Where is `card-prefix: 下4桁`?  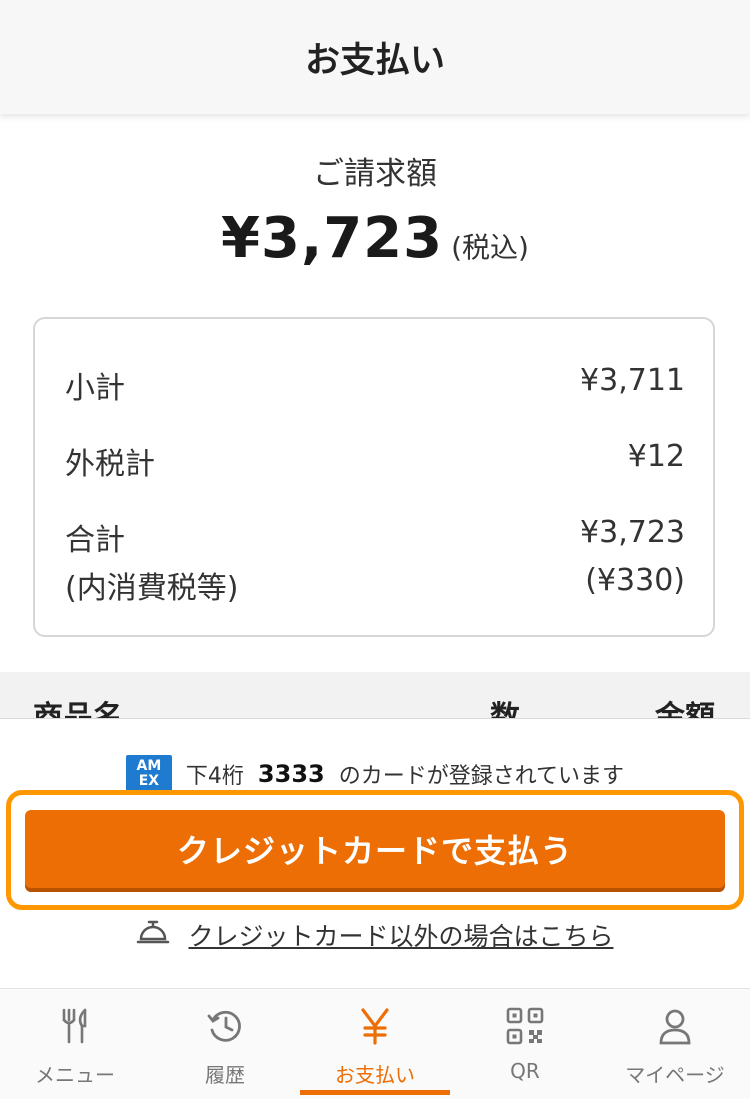
card-prefix: 下4桁 is located at coordinates (214, 776).